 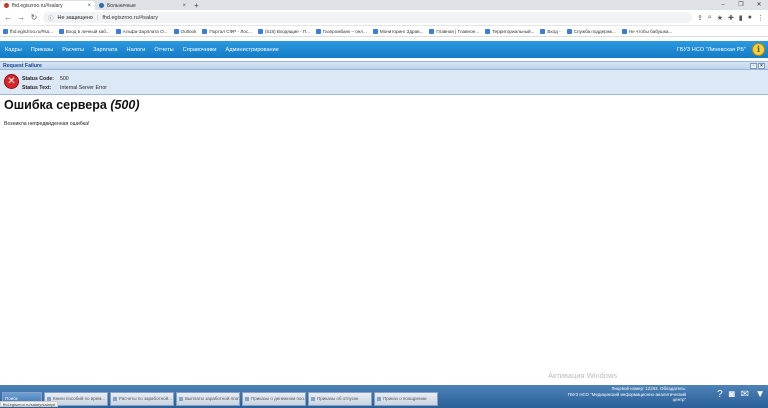 What do you see at coordinates (753, 65) in the screenshot?
I see `restore-panel-icon: ▫` at bounding box center [753, 65].